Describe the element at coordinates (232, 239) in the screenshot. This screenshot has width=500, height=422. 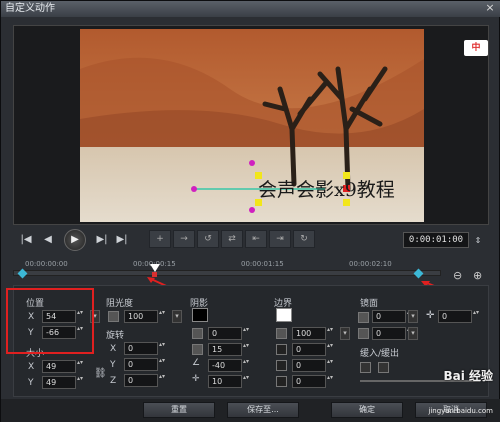
I see `swap-keyframe-icon: ⇄` at that location.